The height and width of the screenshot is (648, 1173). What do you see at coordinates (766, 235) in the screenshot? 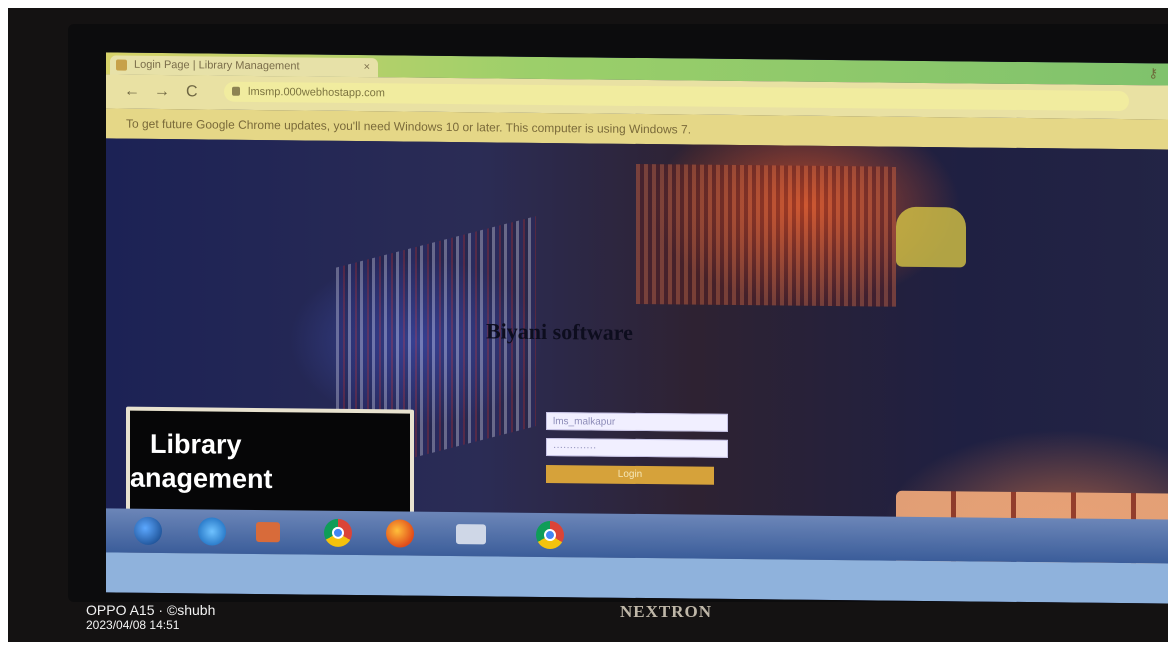
I see `bookshelf-image` at bounding box center [766, 235].